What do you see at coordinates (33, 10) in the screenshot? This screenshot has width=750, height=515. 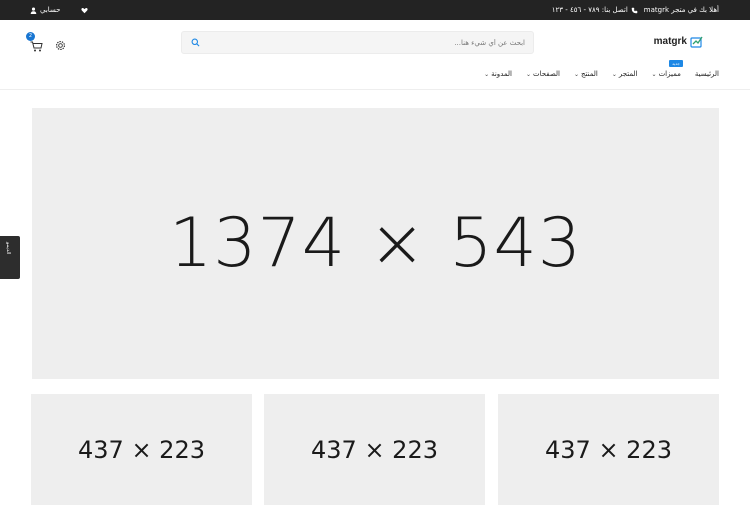 I see `user-icon` at bounding box center [33, 10].